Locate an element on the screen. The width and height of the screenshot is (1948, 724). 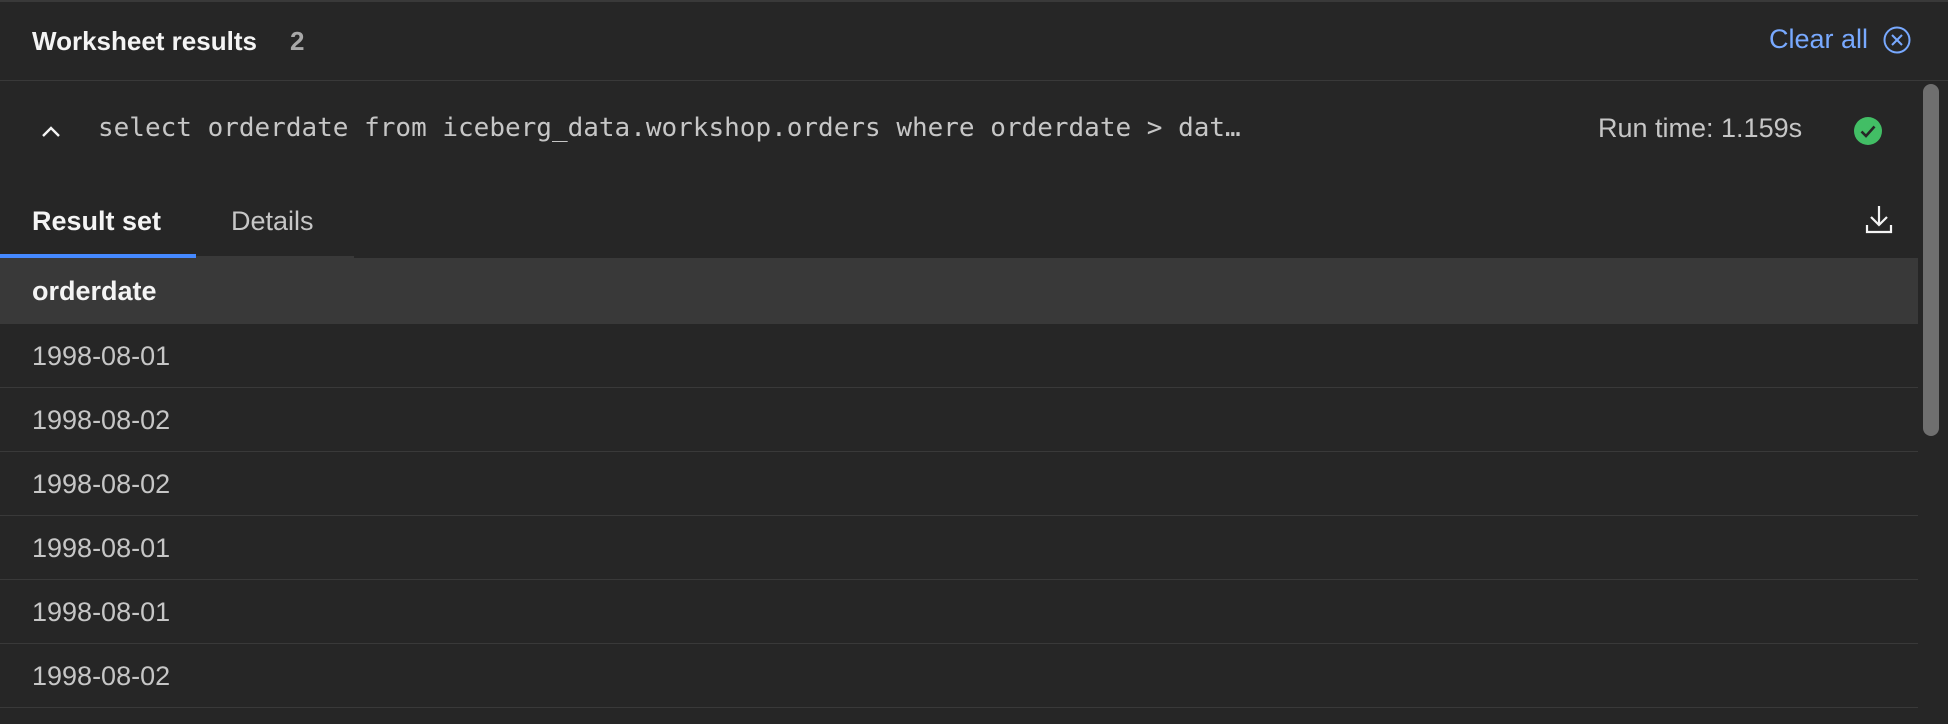
tab-result-set: Result set is located at coordinates (98, 222).